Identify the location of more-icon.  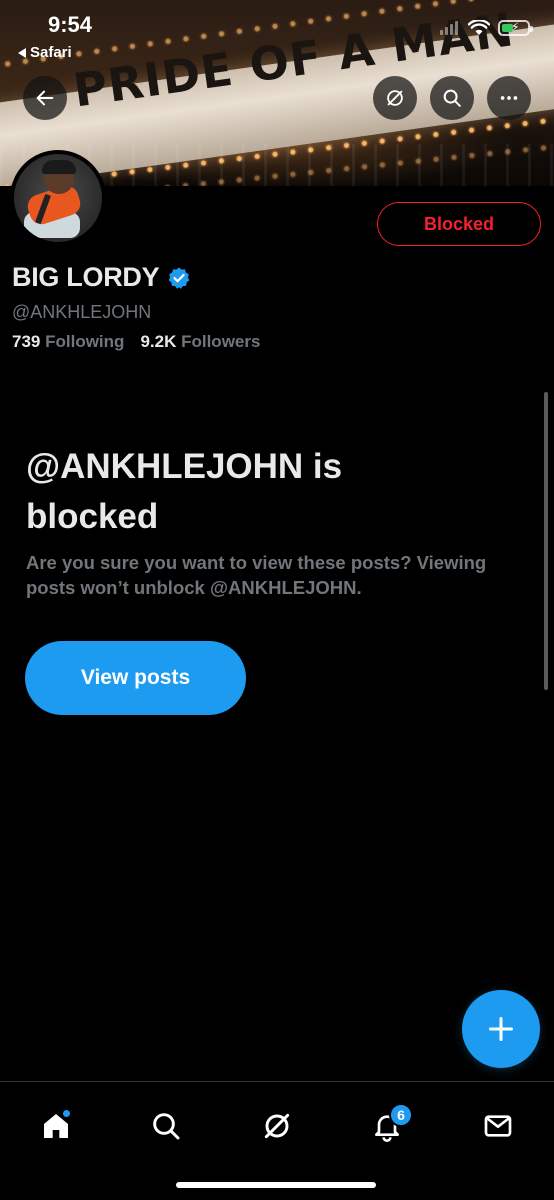
(509, 98).